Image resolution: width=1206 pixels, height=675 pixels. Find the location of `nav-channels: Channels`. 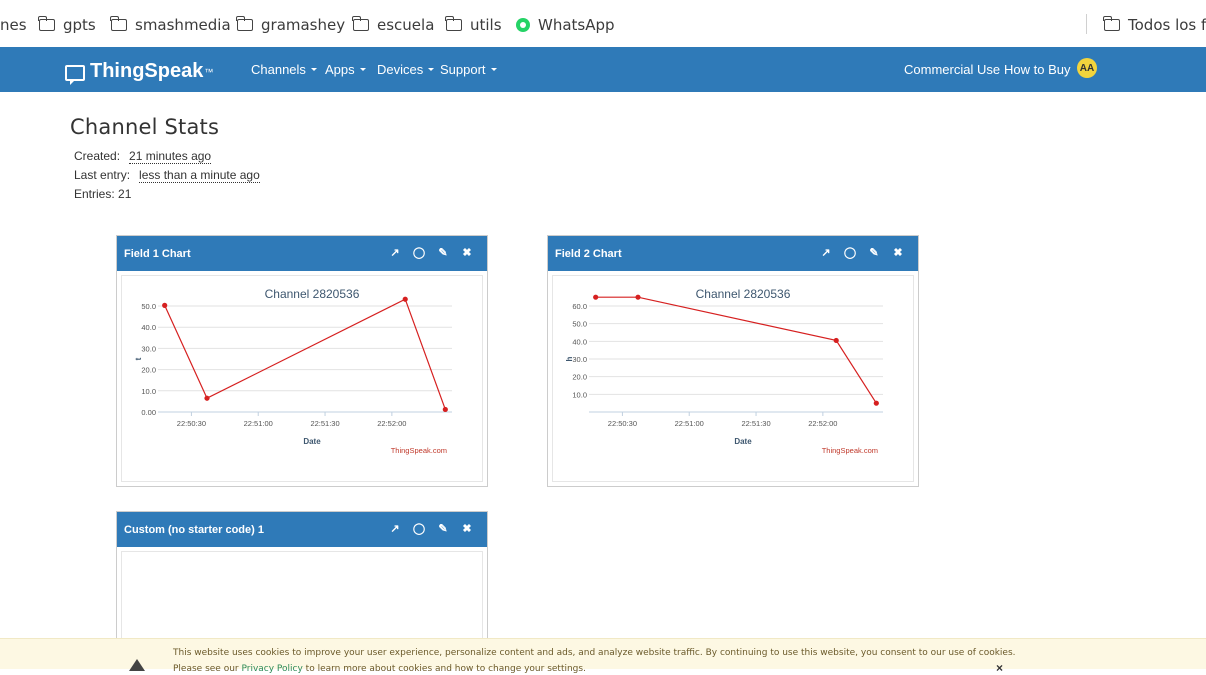

nav-channels: Channels is located at coordinates (284, 69).